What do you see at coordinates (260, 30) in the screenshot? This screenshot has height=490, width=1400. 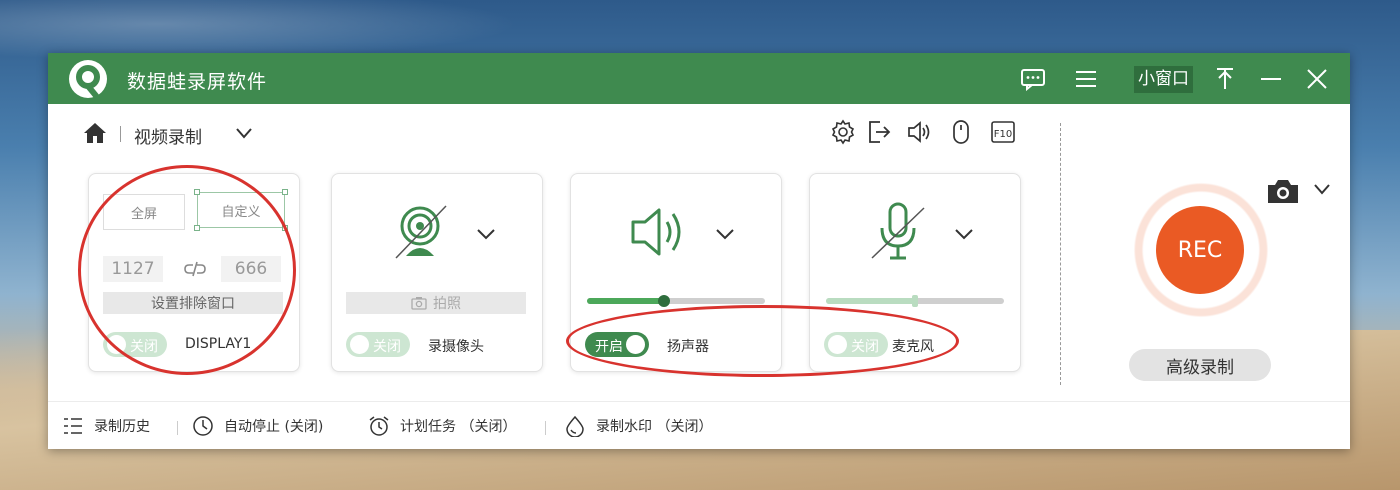 I see `background-sky` at bounding box center [260, 30].